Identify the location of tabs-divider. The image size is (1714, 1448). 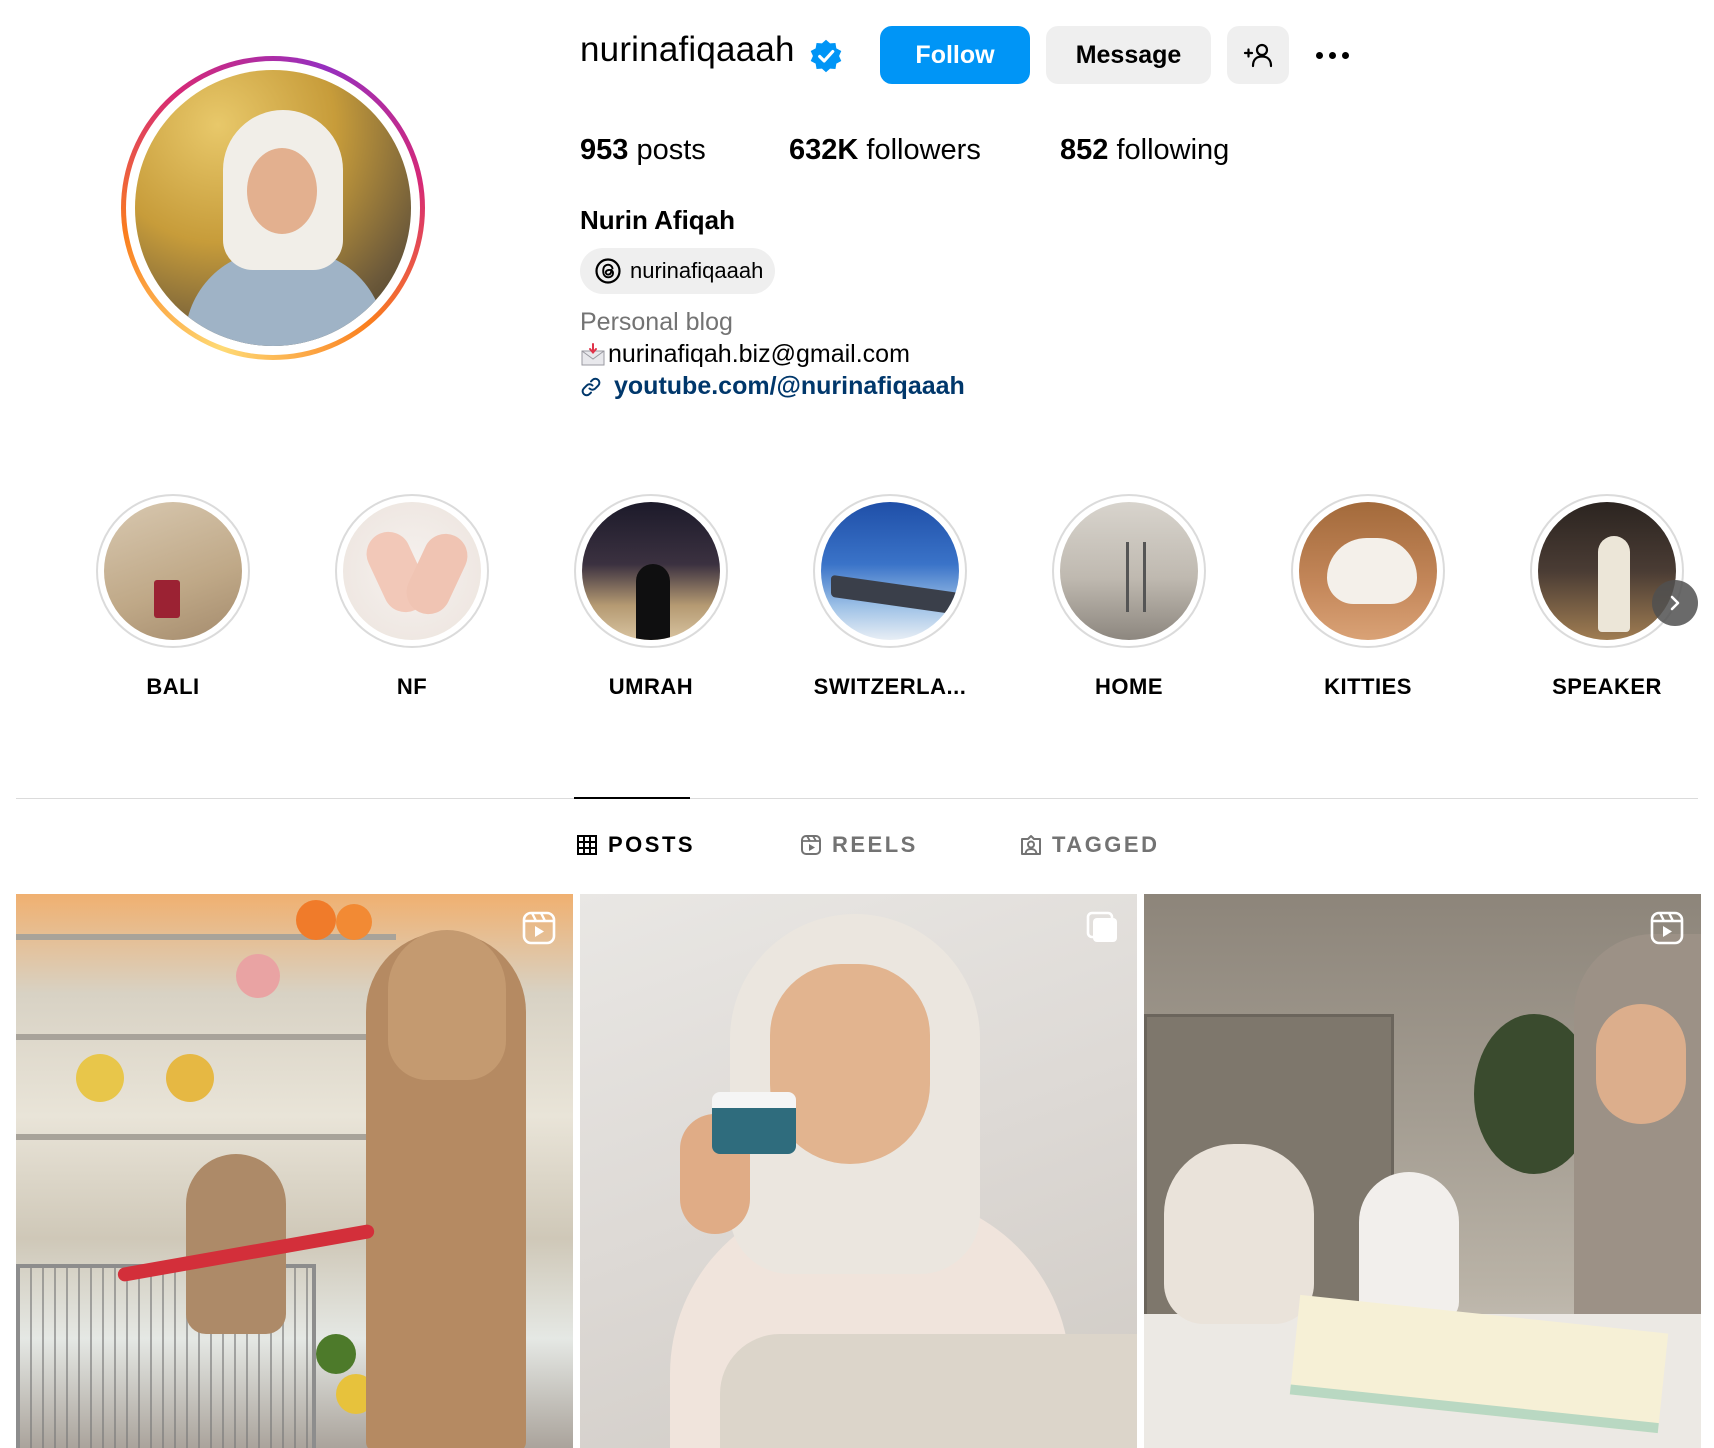
(857, 798).